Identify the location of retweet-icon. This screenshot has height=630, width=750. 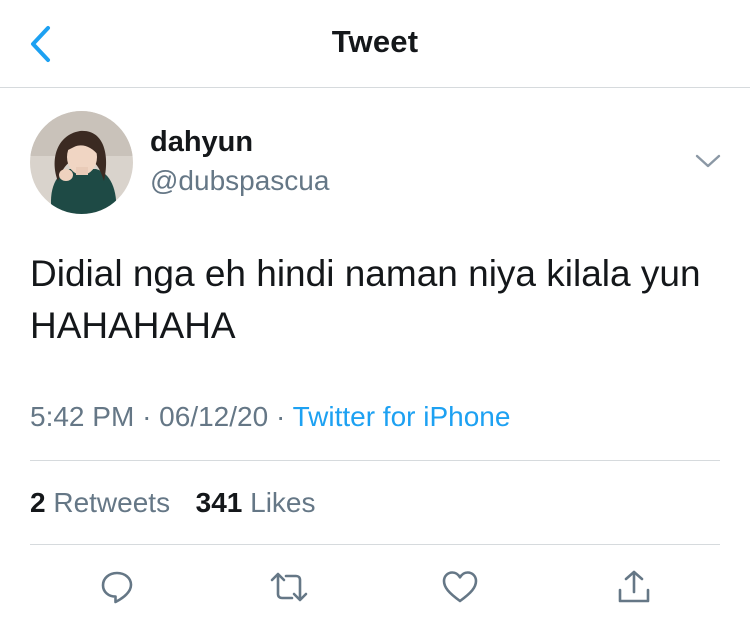
(289, 587).